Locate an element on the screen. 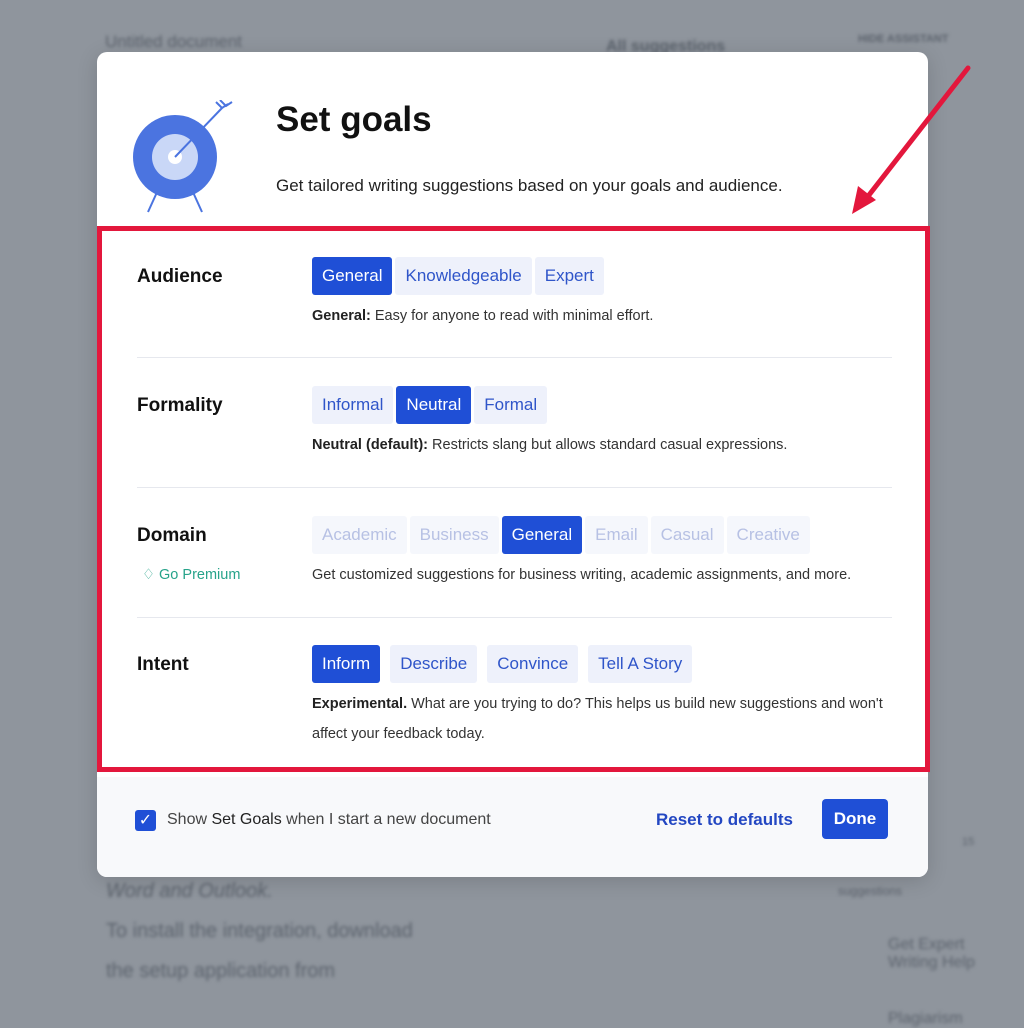 This screenshot has width=1024, height=1028. done-button: Done is located at coordinates (855, 819).